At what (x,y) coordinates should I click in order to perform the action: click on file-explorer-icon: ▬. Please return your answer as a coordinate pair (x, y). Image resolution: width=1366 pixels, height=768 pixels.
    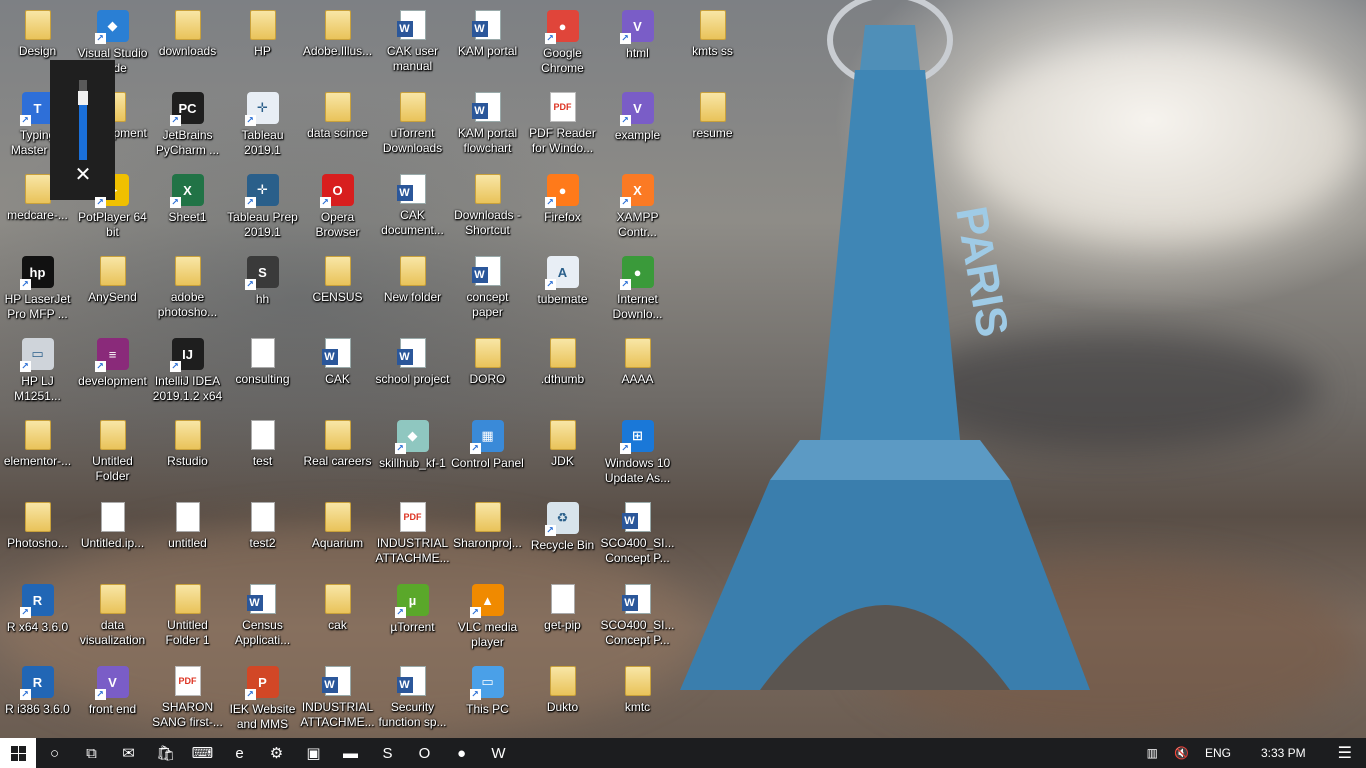
    Looking at the image, I should click on (350, 753).